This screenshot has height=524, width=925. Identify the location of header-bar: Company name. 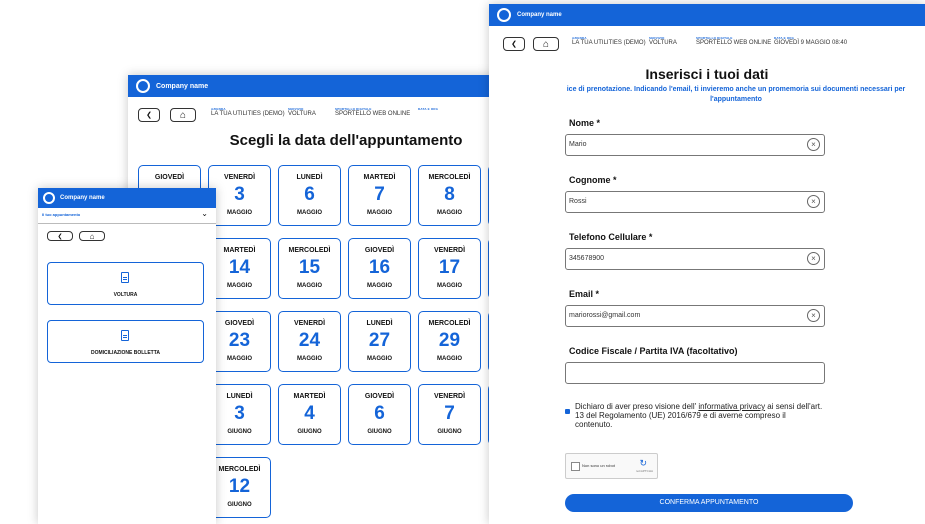
(127, 198).